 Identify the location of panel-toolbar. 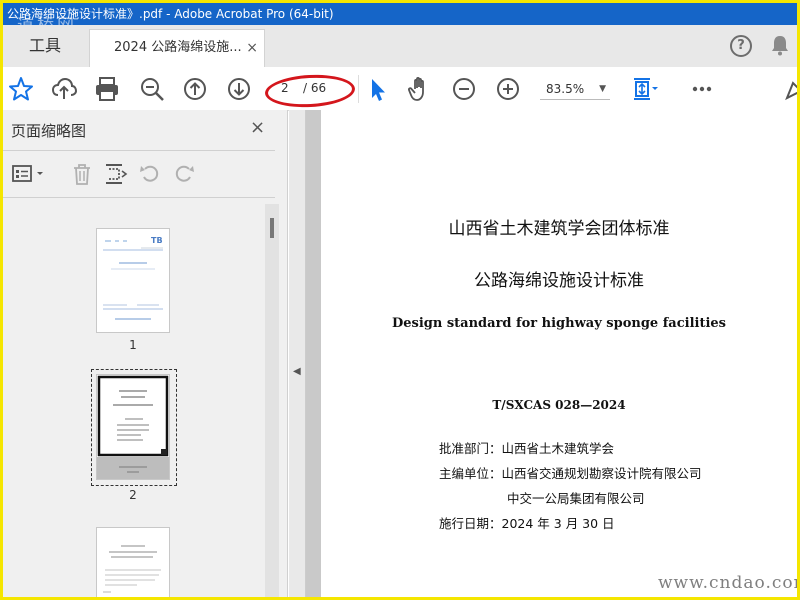
(139, 174).